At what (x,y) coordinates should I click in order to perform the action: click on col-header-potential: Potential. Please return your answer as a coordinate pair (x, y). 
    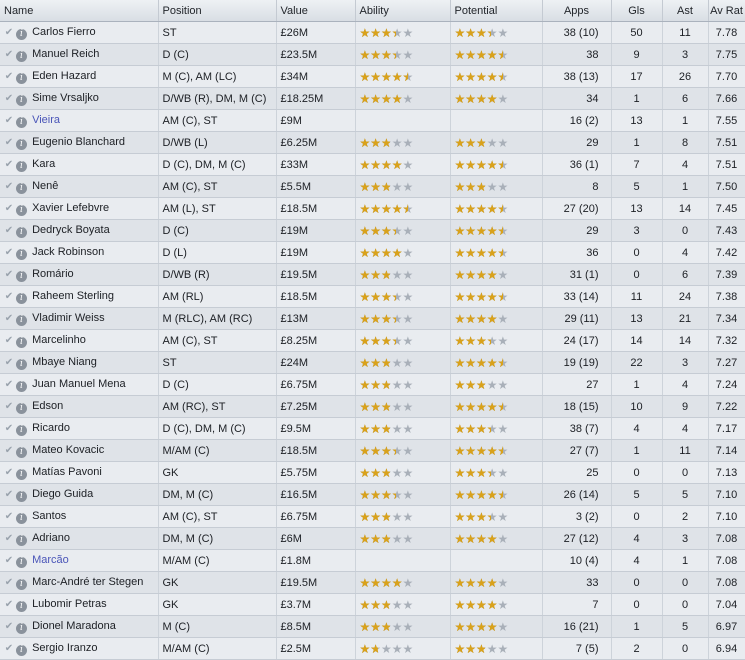
    Looking at the image, I should click on (496, 11).